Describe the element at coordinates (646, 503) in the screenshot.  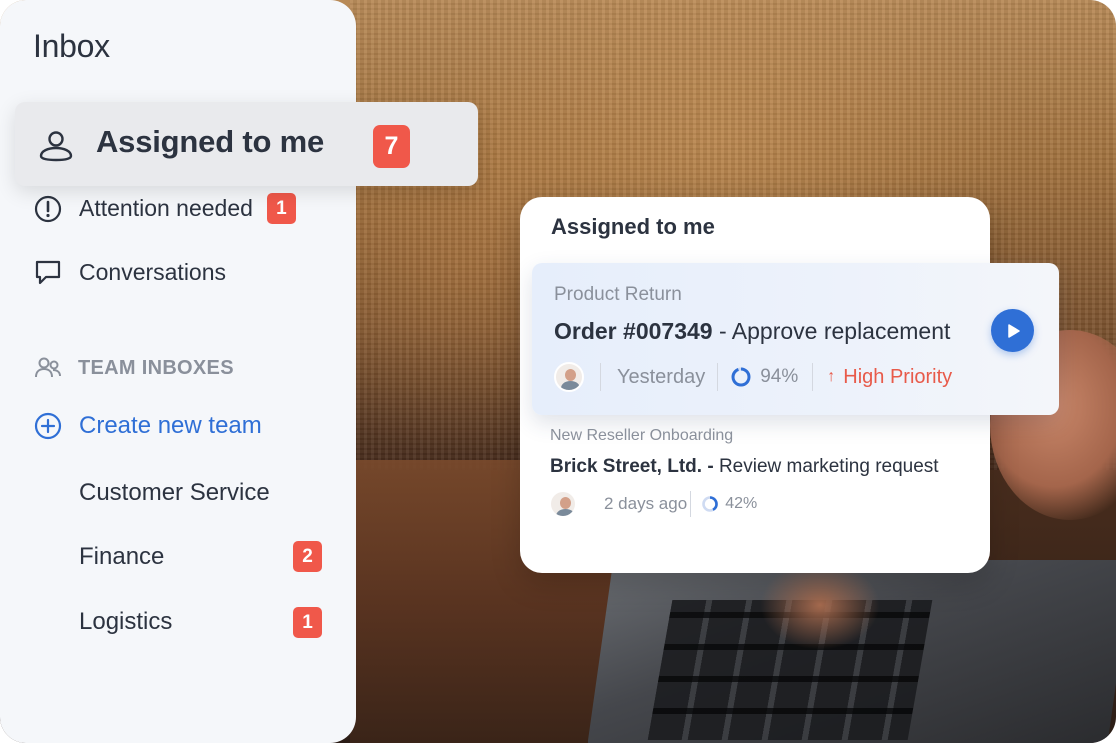
I see `task-time: 2 days ago` at that location.